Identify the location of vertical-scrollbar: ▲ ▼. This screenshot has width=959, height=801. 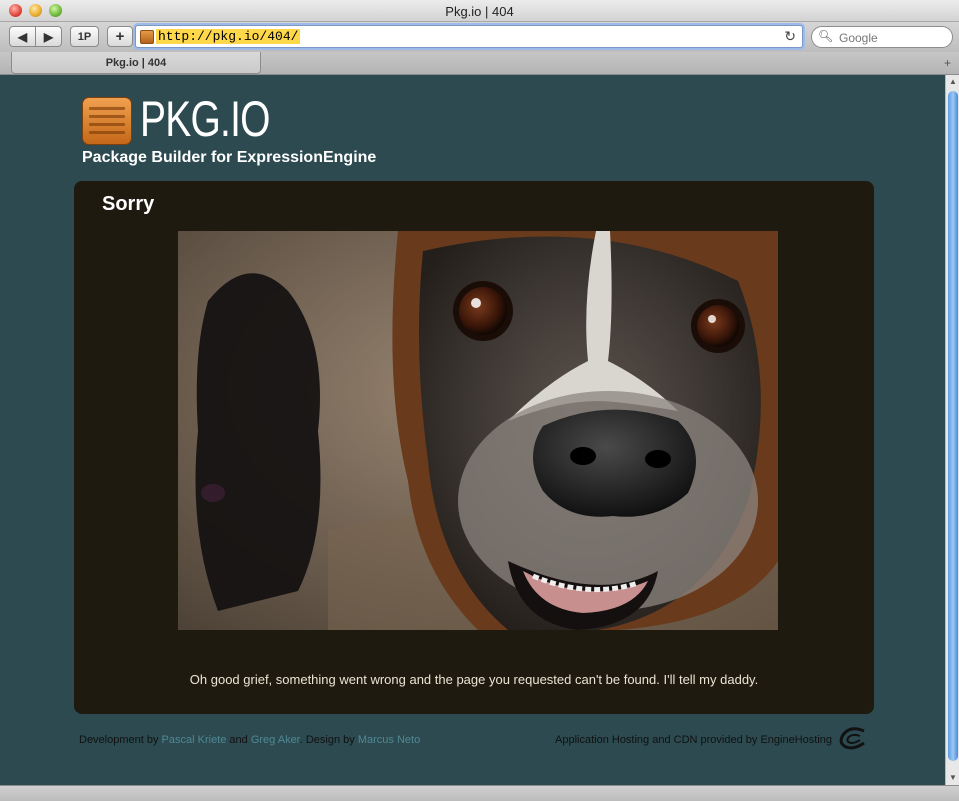
(952, 430).